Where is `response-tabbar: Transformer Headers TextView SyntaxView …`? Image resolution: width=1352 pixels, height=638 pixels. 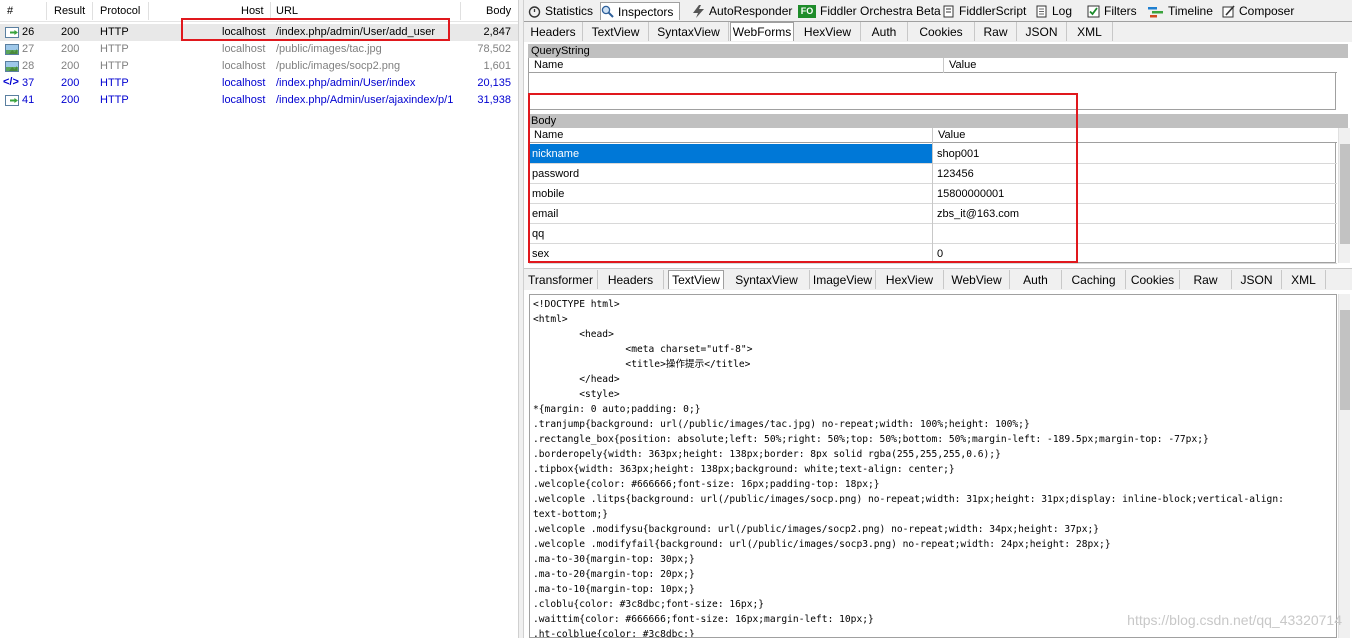 response-tabbar: Transformer Headers TextView SyntaxView … is located at coordinates (938, 279).